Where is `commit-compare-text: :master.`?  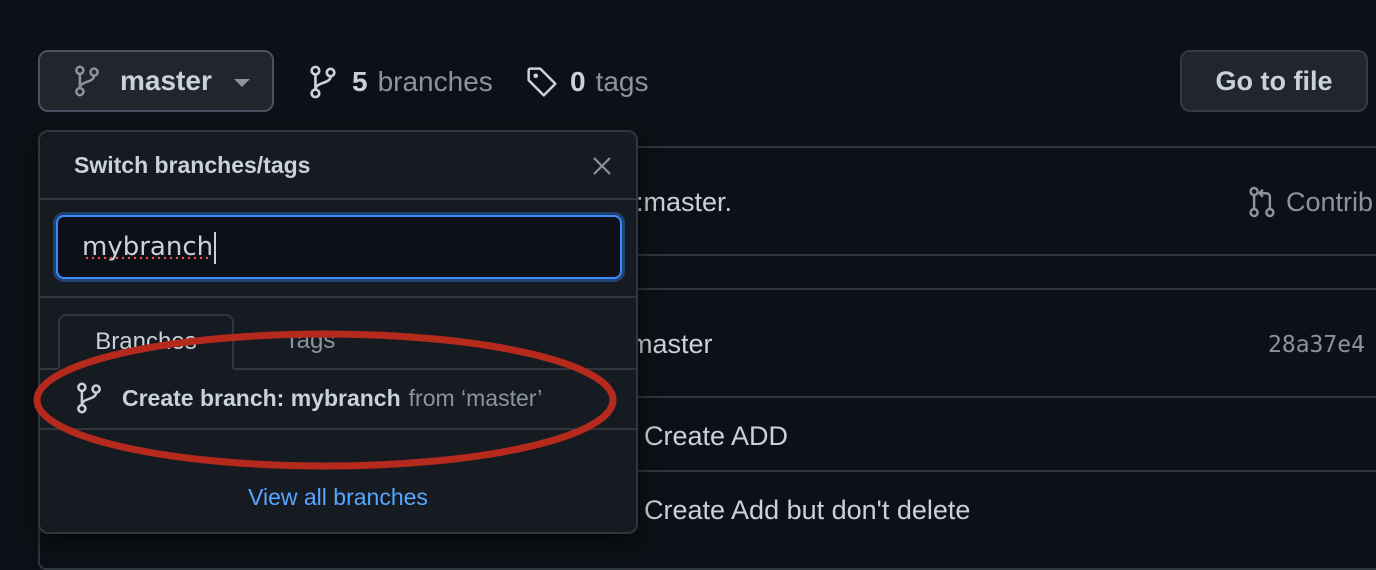 commit-compare-text: :master. is located at coordinates (684, 202).